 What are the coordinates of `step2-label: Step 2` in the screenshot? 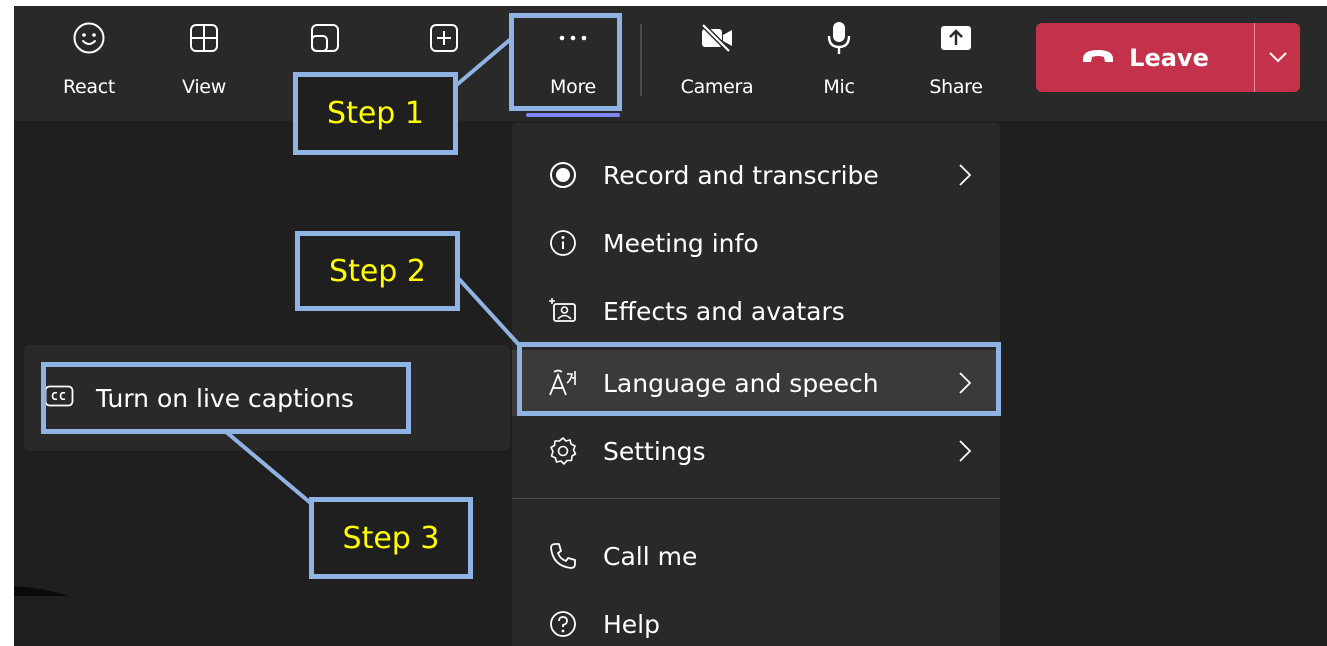 It's located at (377, 271).